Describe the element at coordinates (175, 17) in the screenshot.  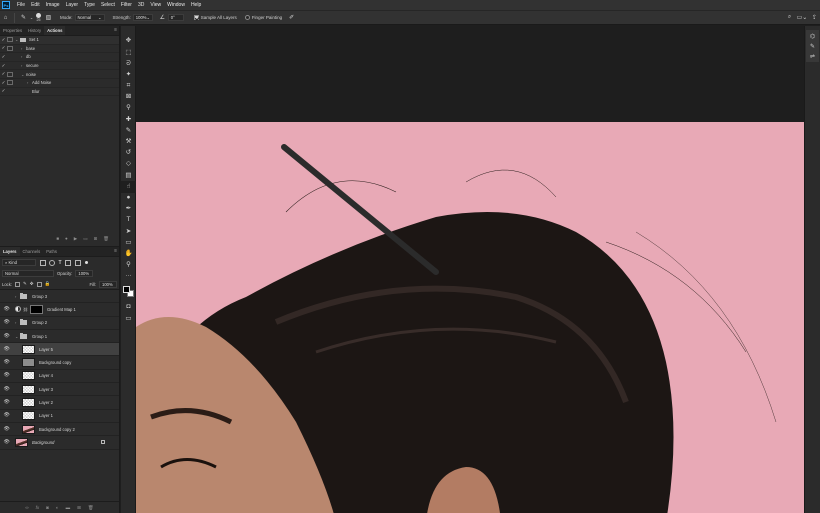
I see `angle-input: 0°` at that location.